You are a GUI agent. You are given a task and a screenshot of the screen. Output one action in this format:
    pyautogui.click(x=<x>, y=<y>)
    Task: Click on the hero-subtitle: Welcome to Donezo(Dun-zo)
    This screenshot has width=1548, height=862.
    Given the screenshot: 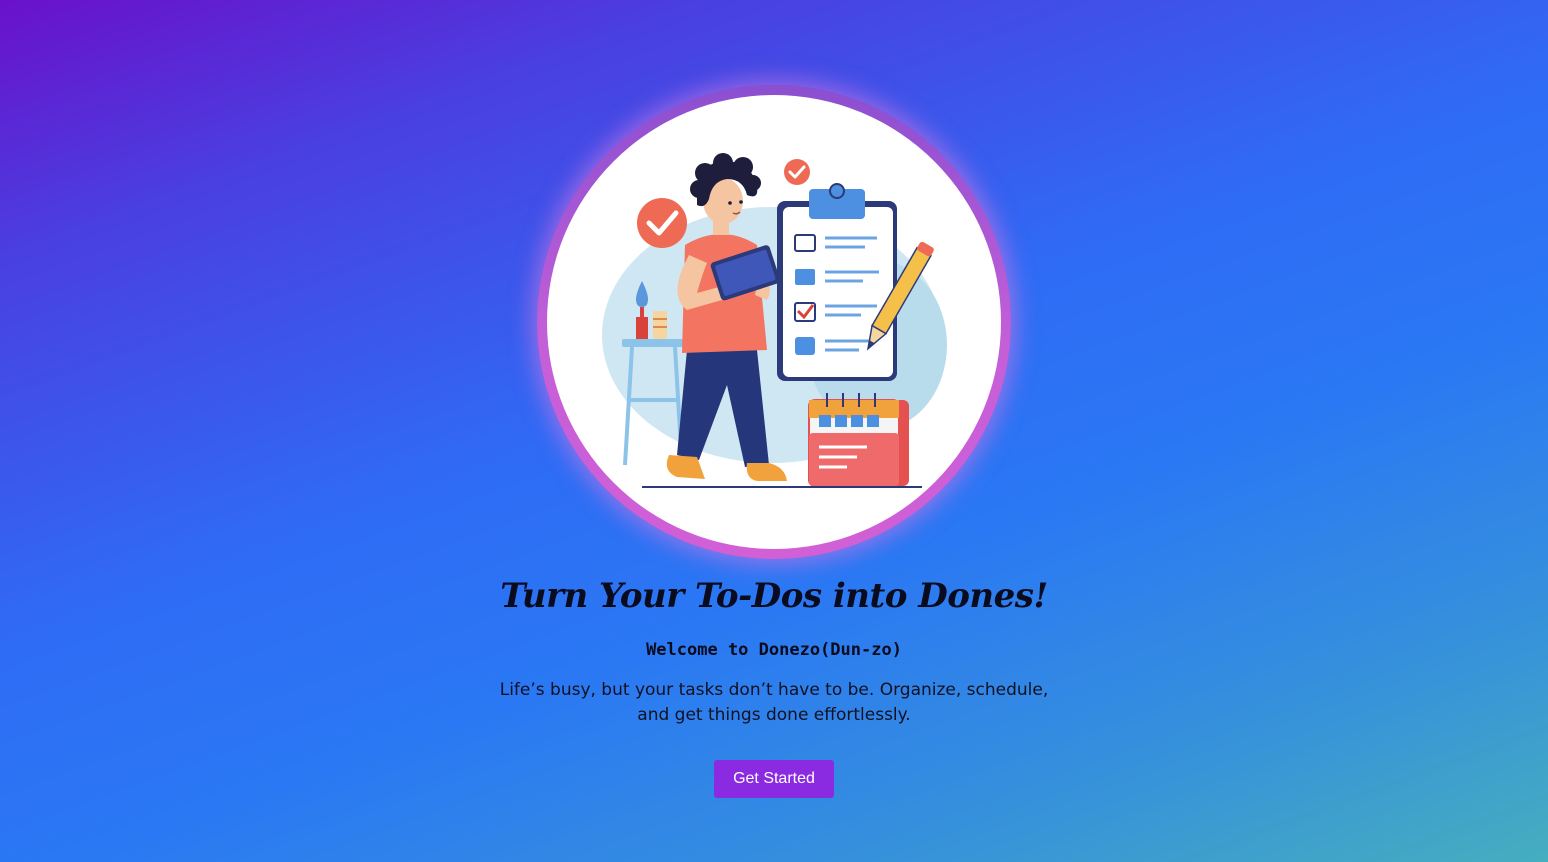 What is the action you would take?
    pyautogui.click(x=774, y=650)
    